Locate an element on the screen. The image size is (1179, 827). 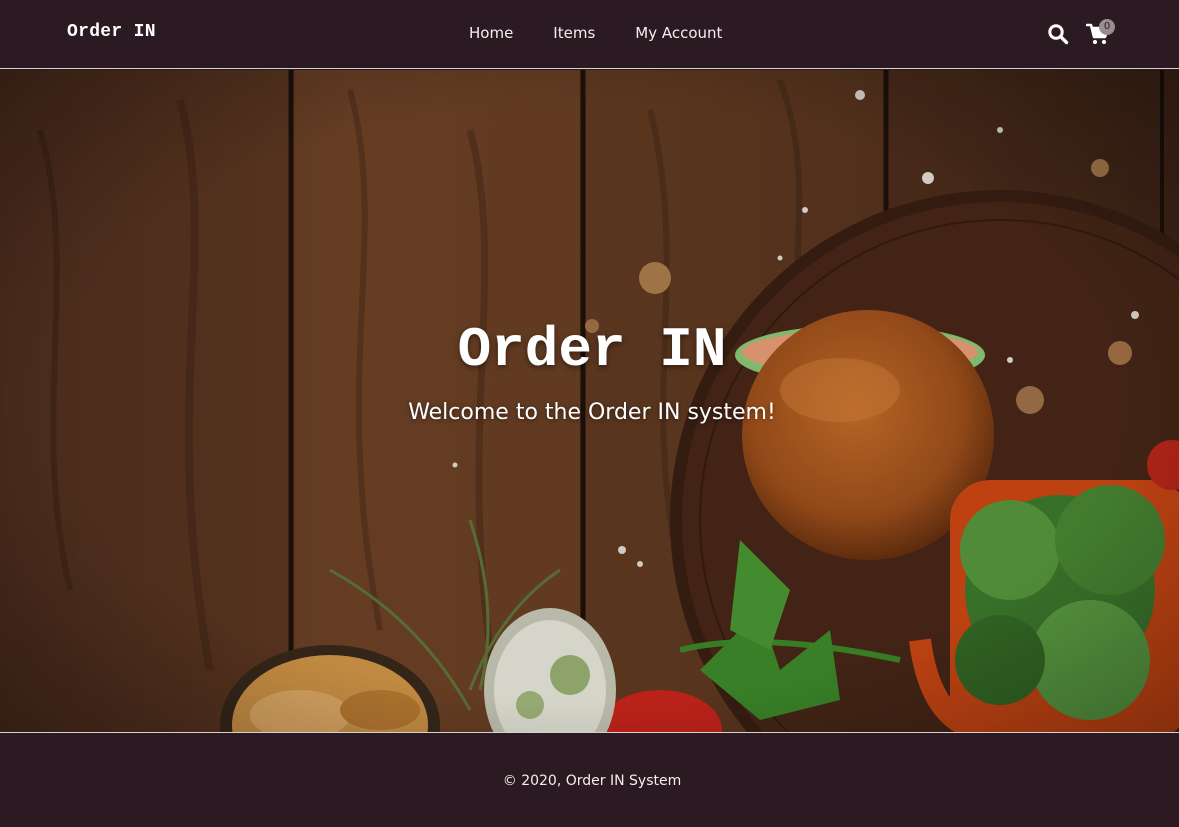
search-icon is located at coordinates (1058, 34).